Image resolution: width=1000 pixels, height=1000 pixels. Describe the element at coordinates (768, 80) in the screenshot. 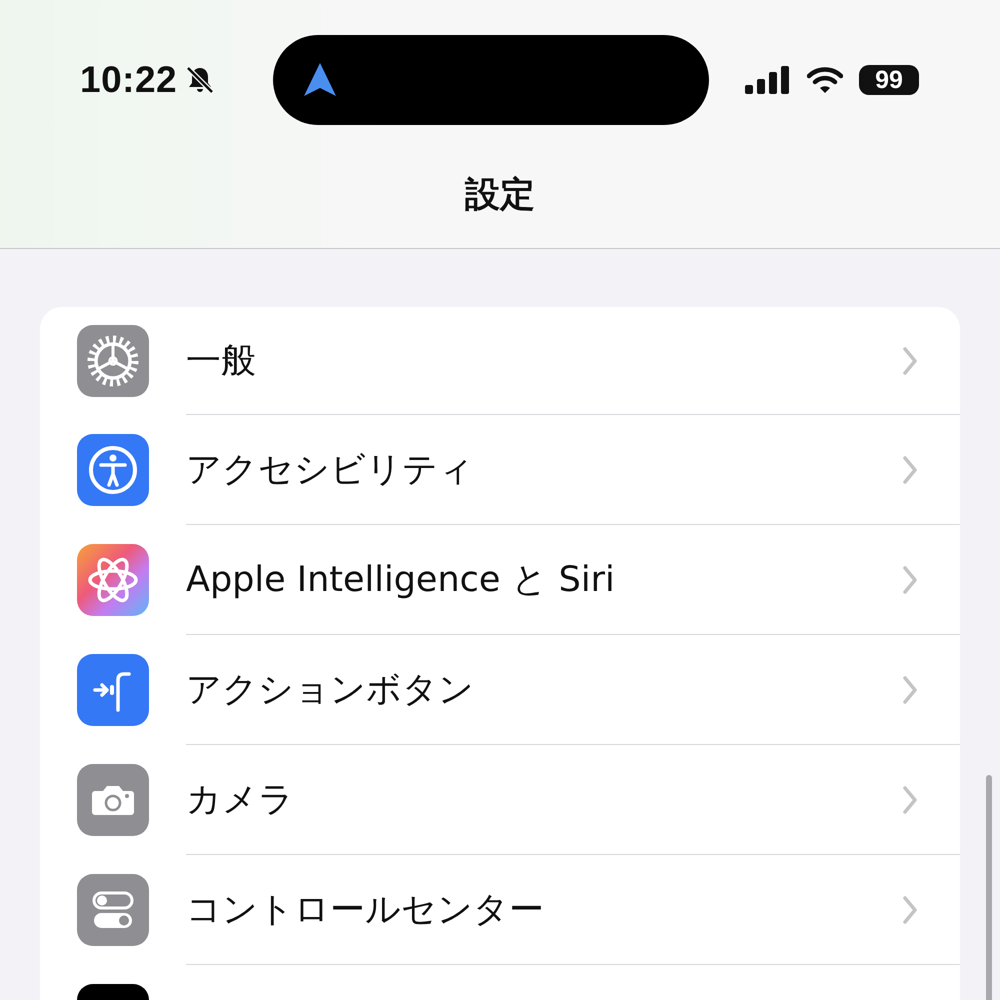

I see `signal-icon` at that location.